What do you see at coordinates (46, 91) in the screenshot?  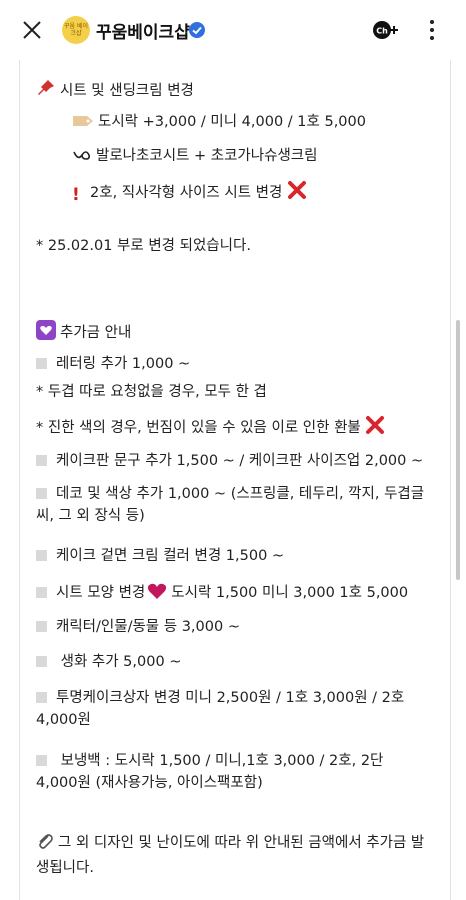 I see `pushpin-icon` at bounding box center [46, 91].